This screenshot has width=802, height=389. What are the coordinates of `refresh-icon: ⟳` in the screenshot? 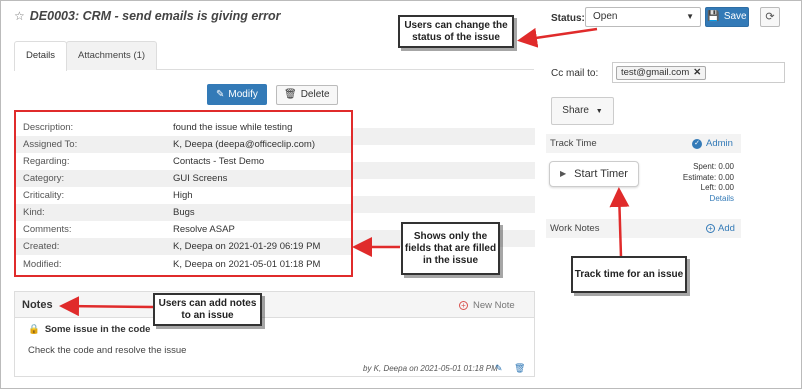 It's located at (770, 17).